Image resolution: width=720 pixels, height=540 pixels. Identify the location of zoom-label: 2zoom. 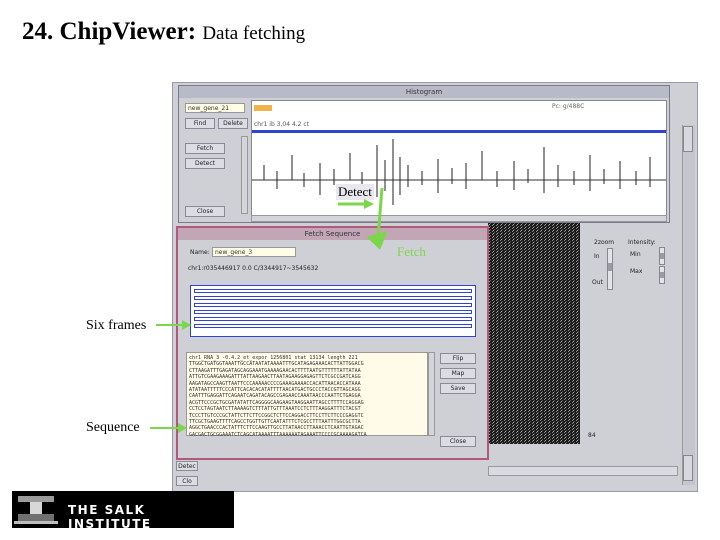
(604, 242).